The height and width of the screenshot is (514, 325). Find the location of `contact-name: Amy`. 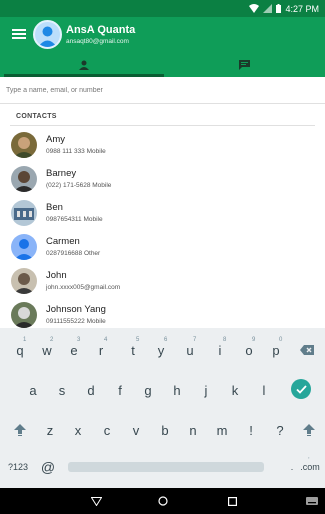

contact-name: Amy is located at coordinates (55, 139).